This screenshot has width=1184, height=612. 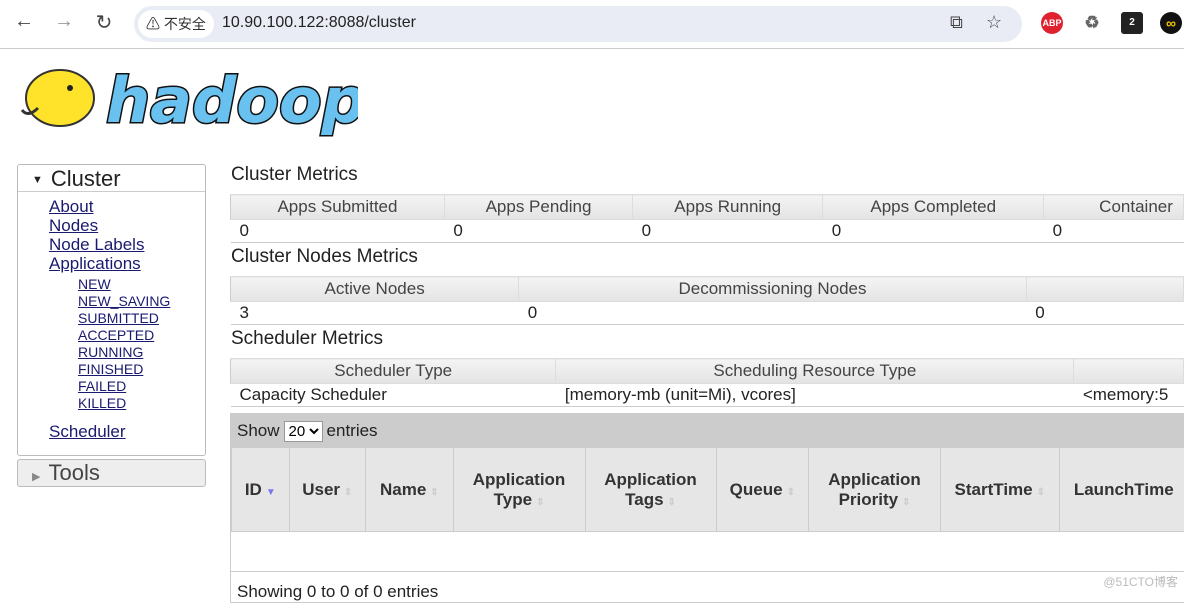 I want to click on col-starttime: StartTime ⇕, so click(x=1000, y=489).